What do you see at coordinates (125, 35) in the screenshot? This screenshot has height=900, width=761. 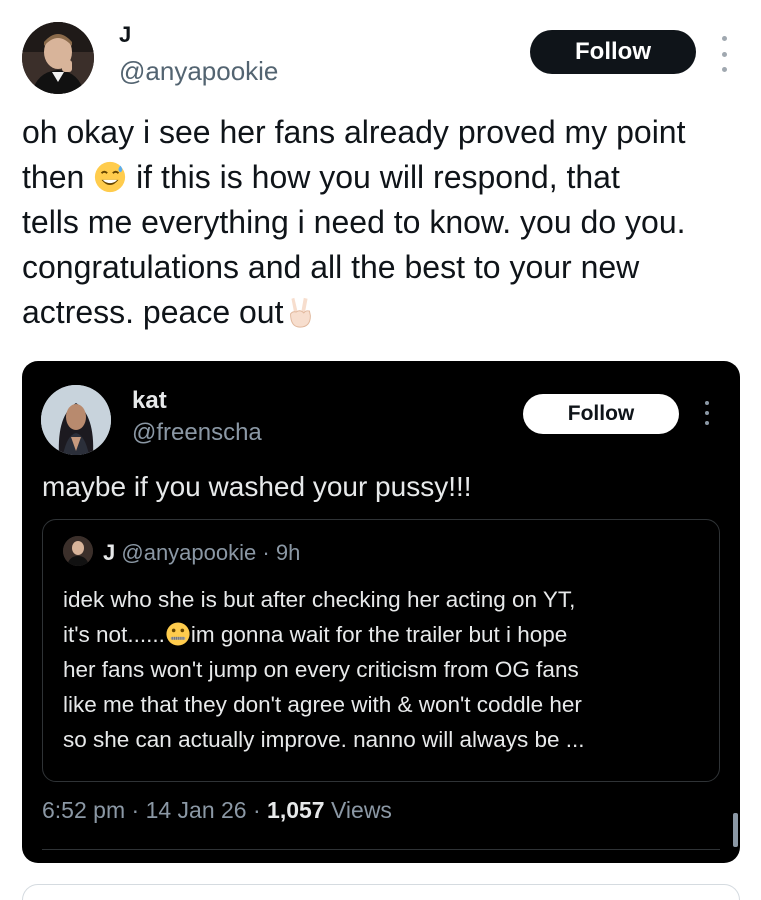 I see `author-name: J` at bounding box center [125, 35].